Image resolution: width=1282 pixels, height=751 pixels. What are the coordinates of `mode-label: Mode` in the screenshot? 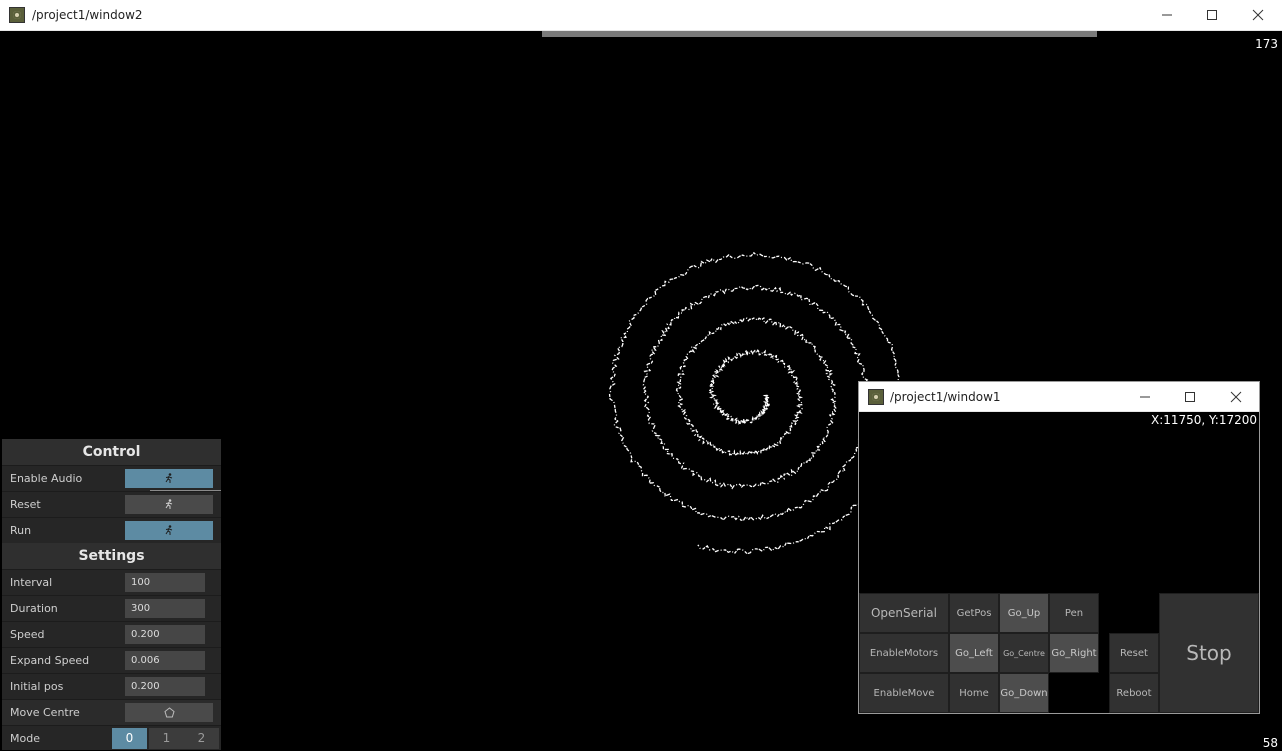 It's located at (25, 738).